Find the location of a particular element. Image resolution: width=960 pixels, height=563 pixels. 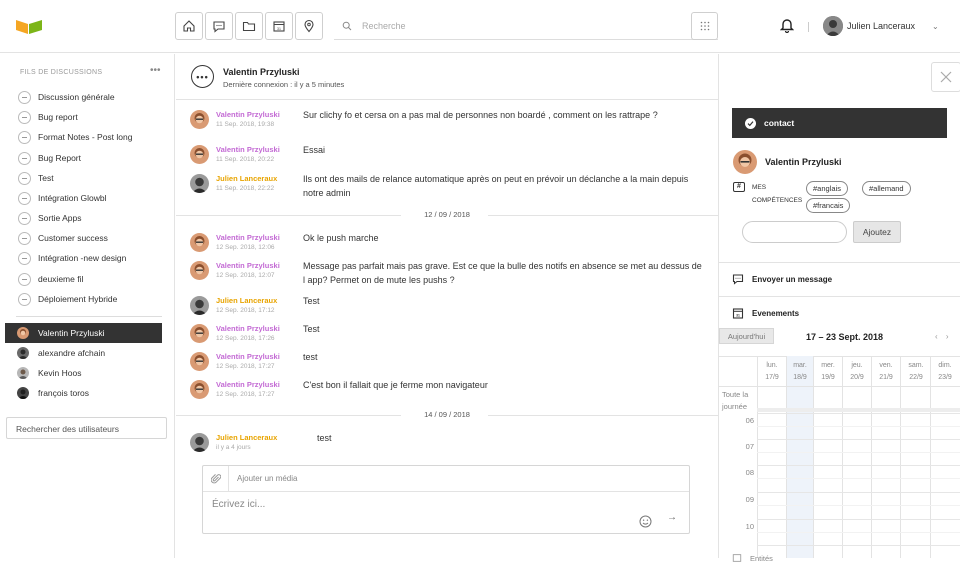

thread-item: Test is located at coordinates (36, 178).